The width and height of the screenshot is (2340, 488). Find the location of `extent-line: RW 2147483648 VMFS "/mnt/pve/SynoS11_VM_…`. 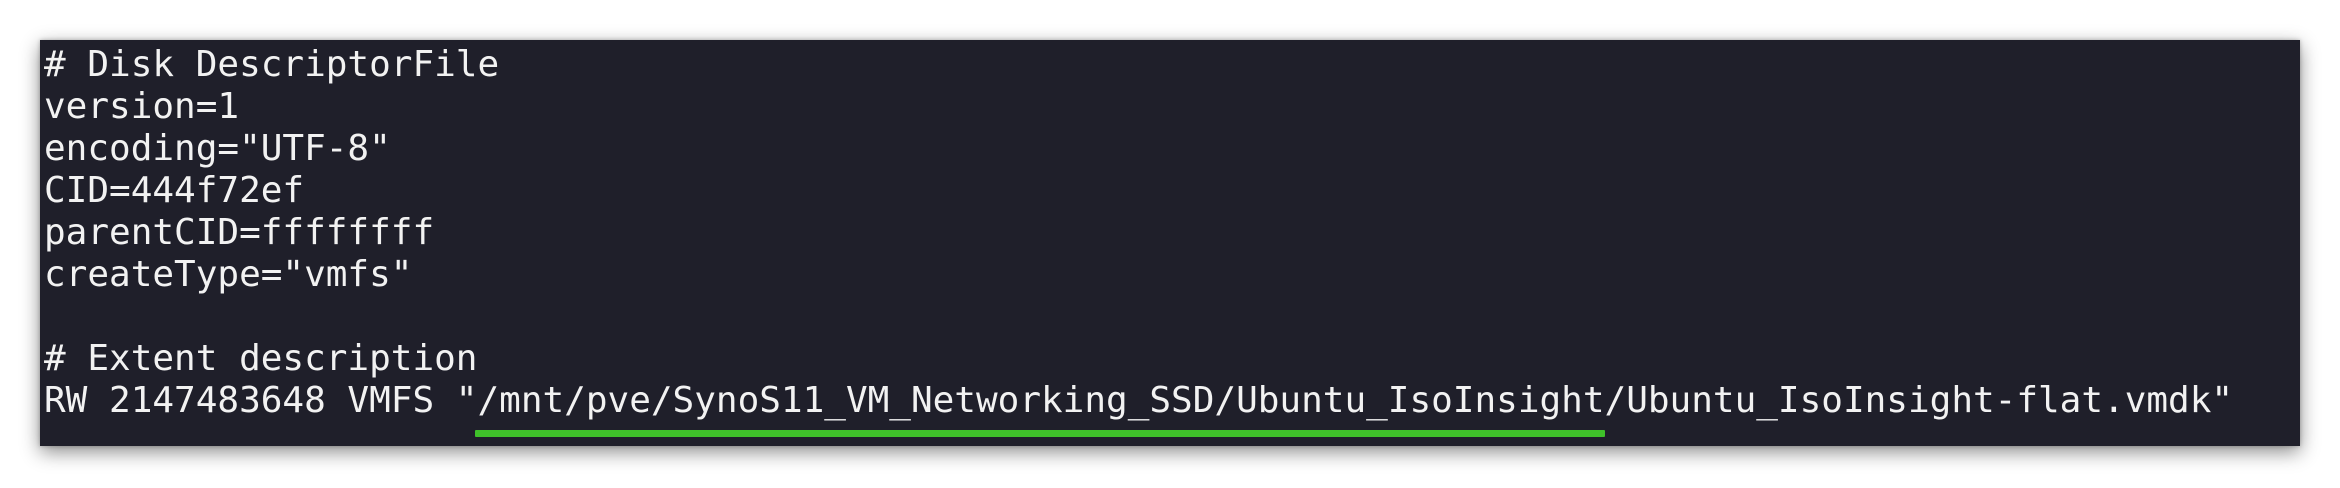

extent-line: RW 2147483648 VMFS "/mnt/pve/SynoS11_VM_… is located at coordinates (1170, 408).